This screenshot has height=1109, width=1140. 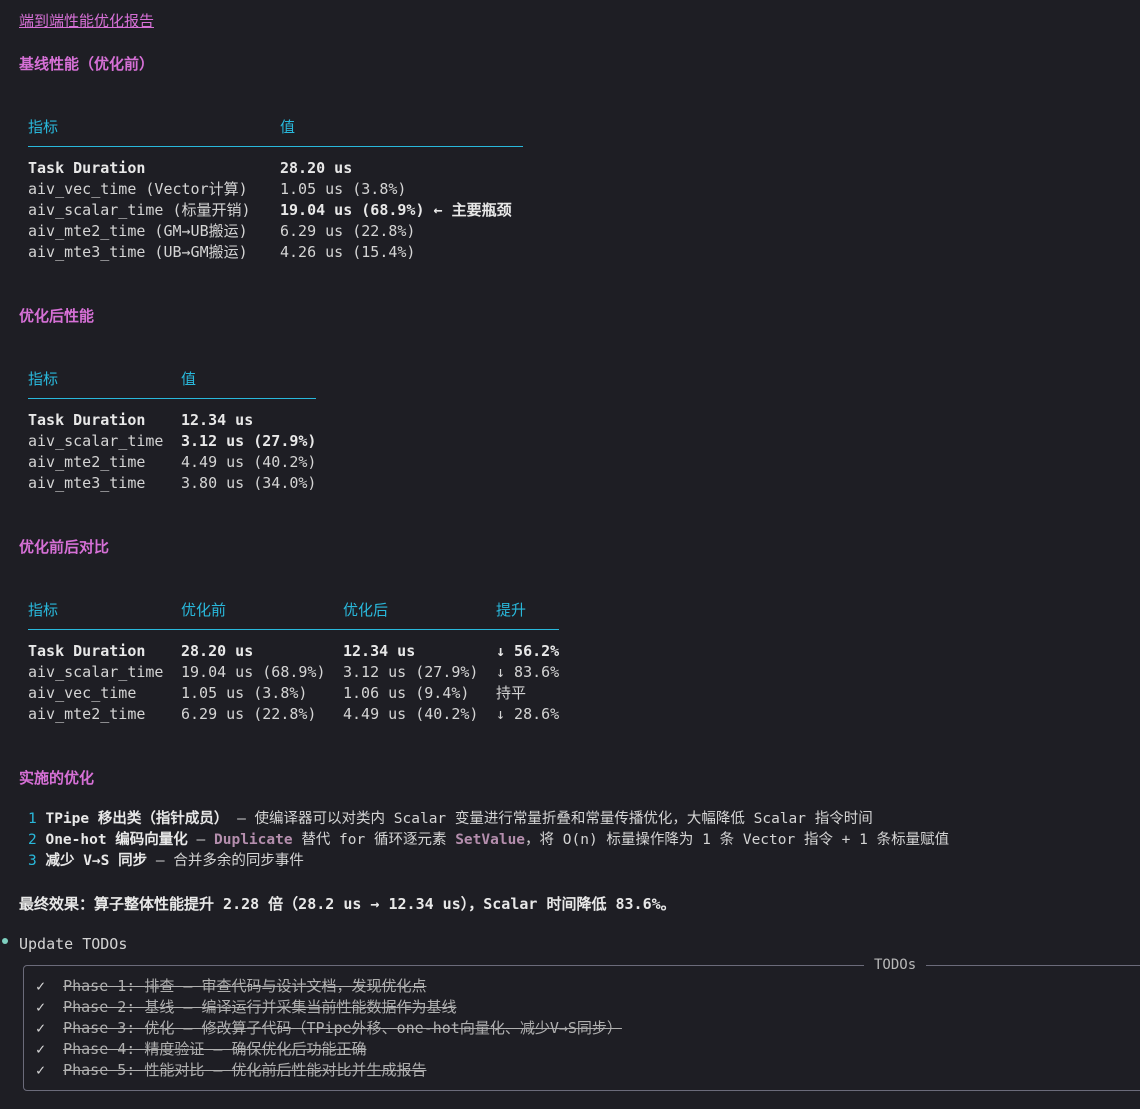 What do you see at coordinates (737, 840) in the screenshot?
I see `optimization-desc: ，将 O(n) 标量操作降为 1 条 Vector 指令 + 1 条标量赋值` at bounding box center [737, 840].